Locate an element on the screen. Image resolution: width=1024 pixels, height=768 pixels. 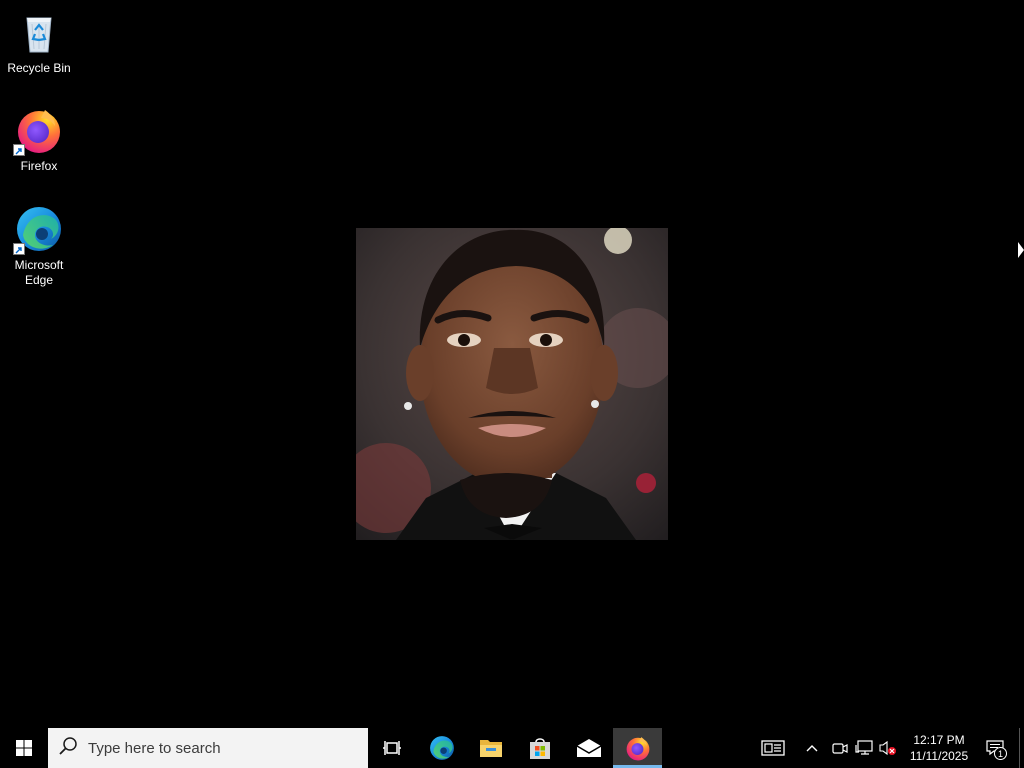
taskbar-app-file-explorer is located at coordinates (490, 748).